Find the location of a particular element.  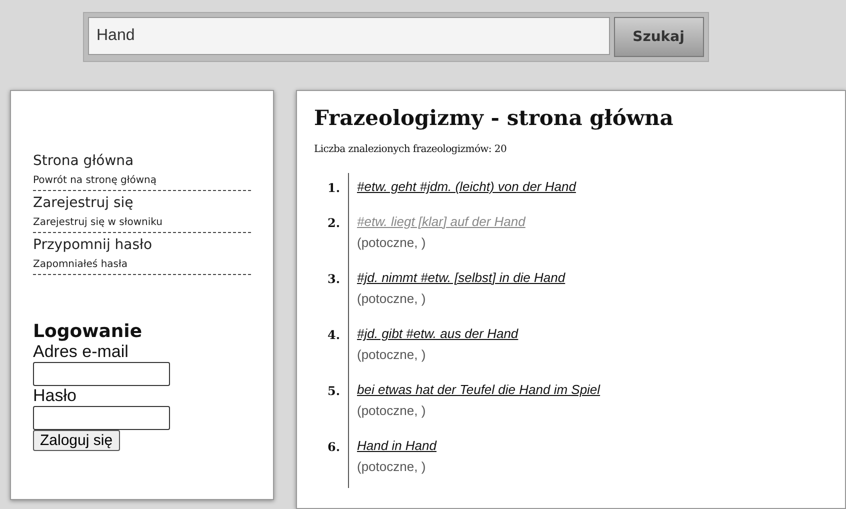

phrase-link: #etw. liegt [klar] auf der Hand is located at coordinates (441, 221).